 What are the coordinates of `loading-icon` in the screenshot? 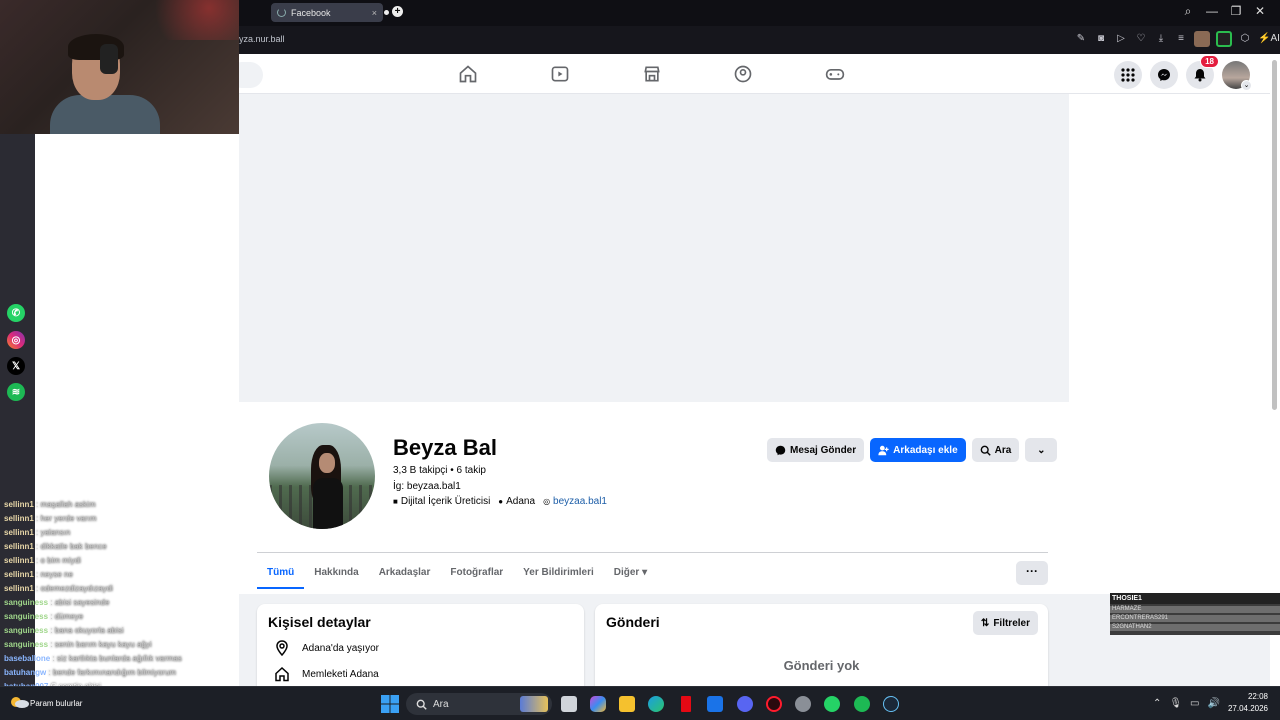 It's located at (281, 12).